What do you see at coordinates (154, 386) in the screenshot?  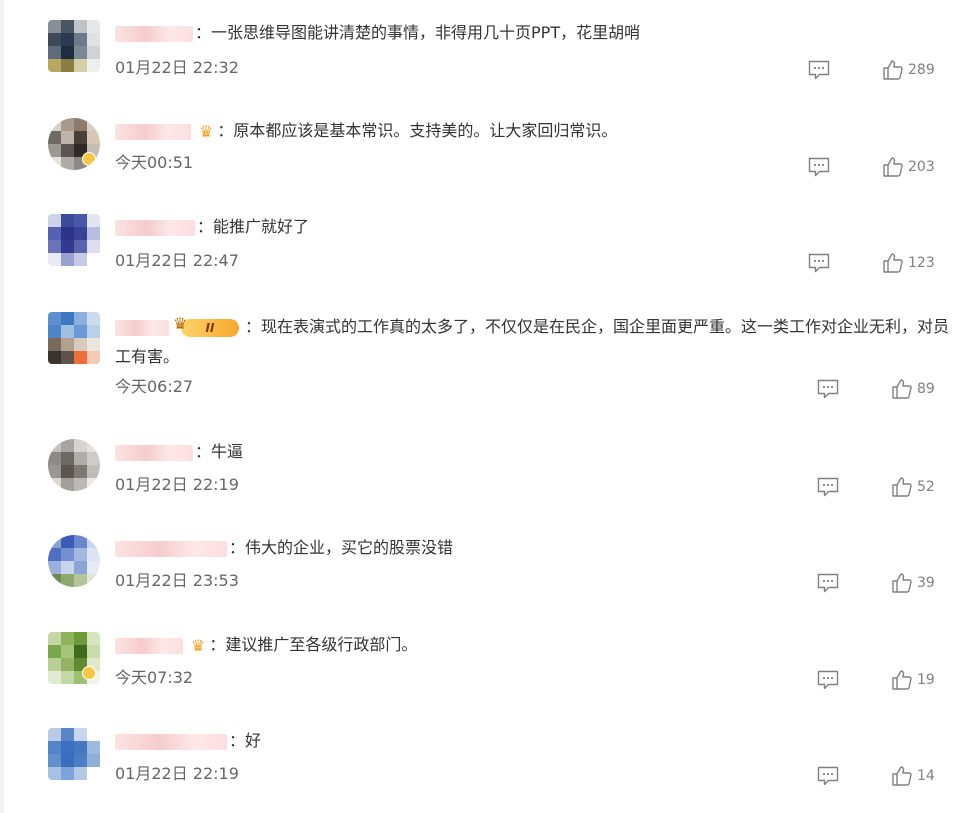 I see `comment-time: 今天06:27` at bounding box center [154, 386].